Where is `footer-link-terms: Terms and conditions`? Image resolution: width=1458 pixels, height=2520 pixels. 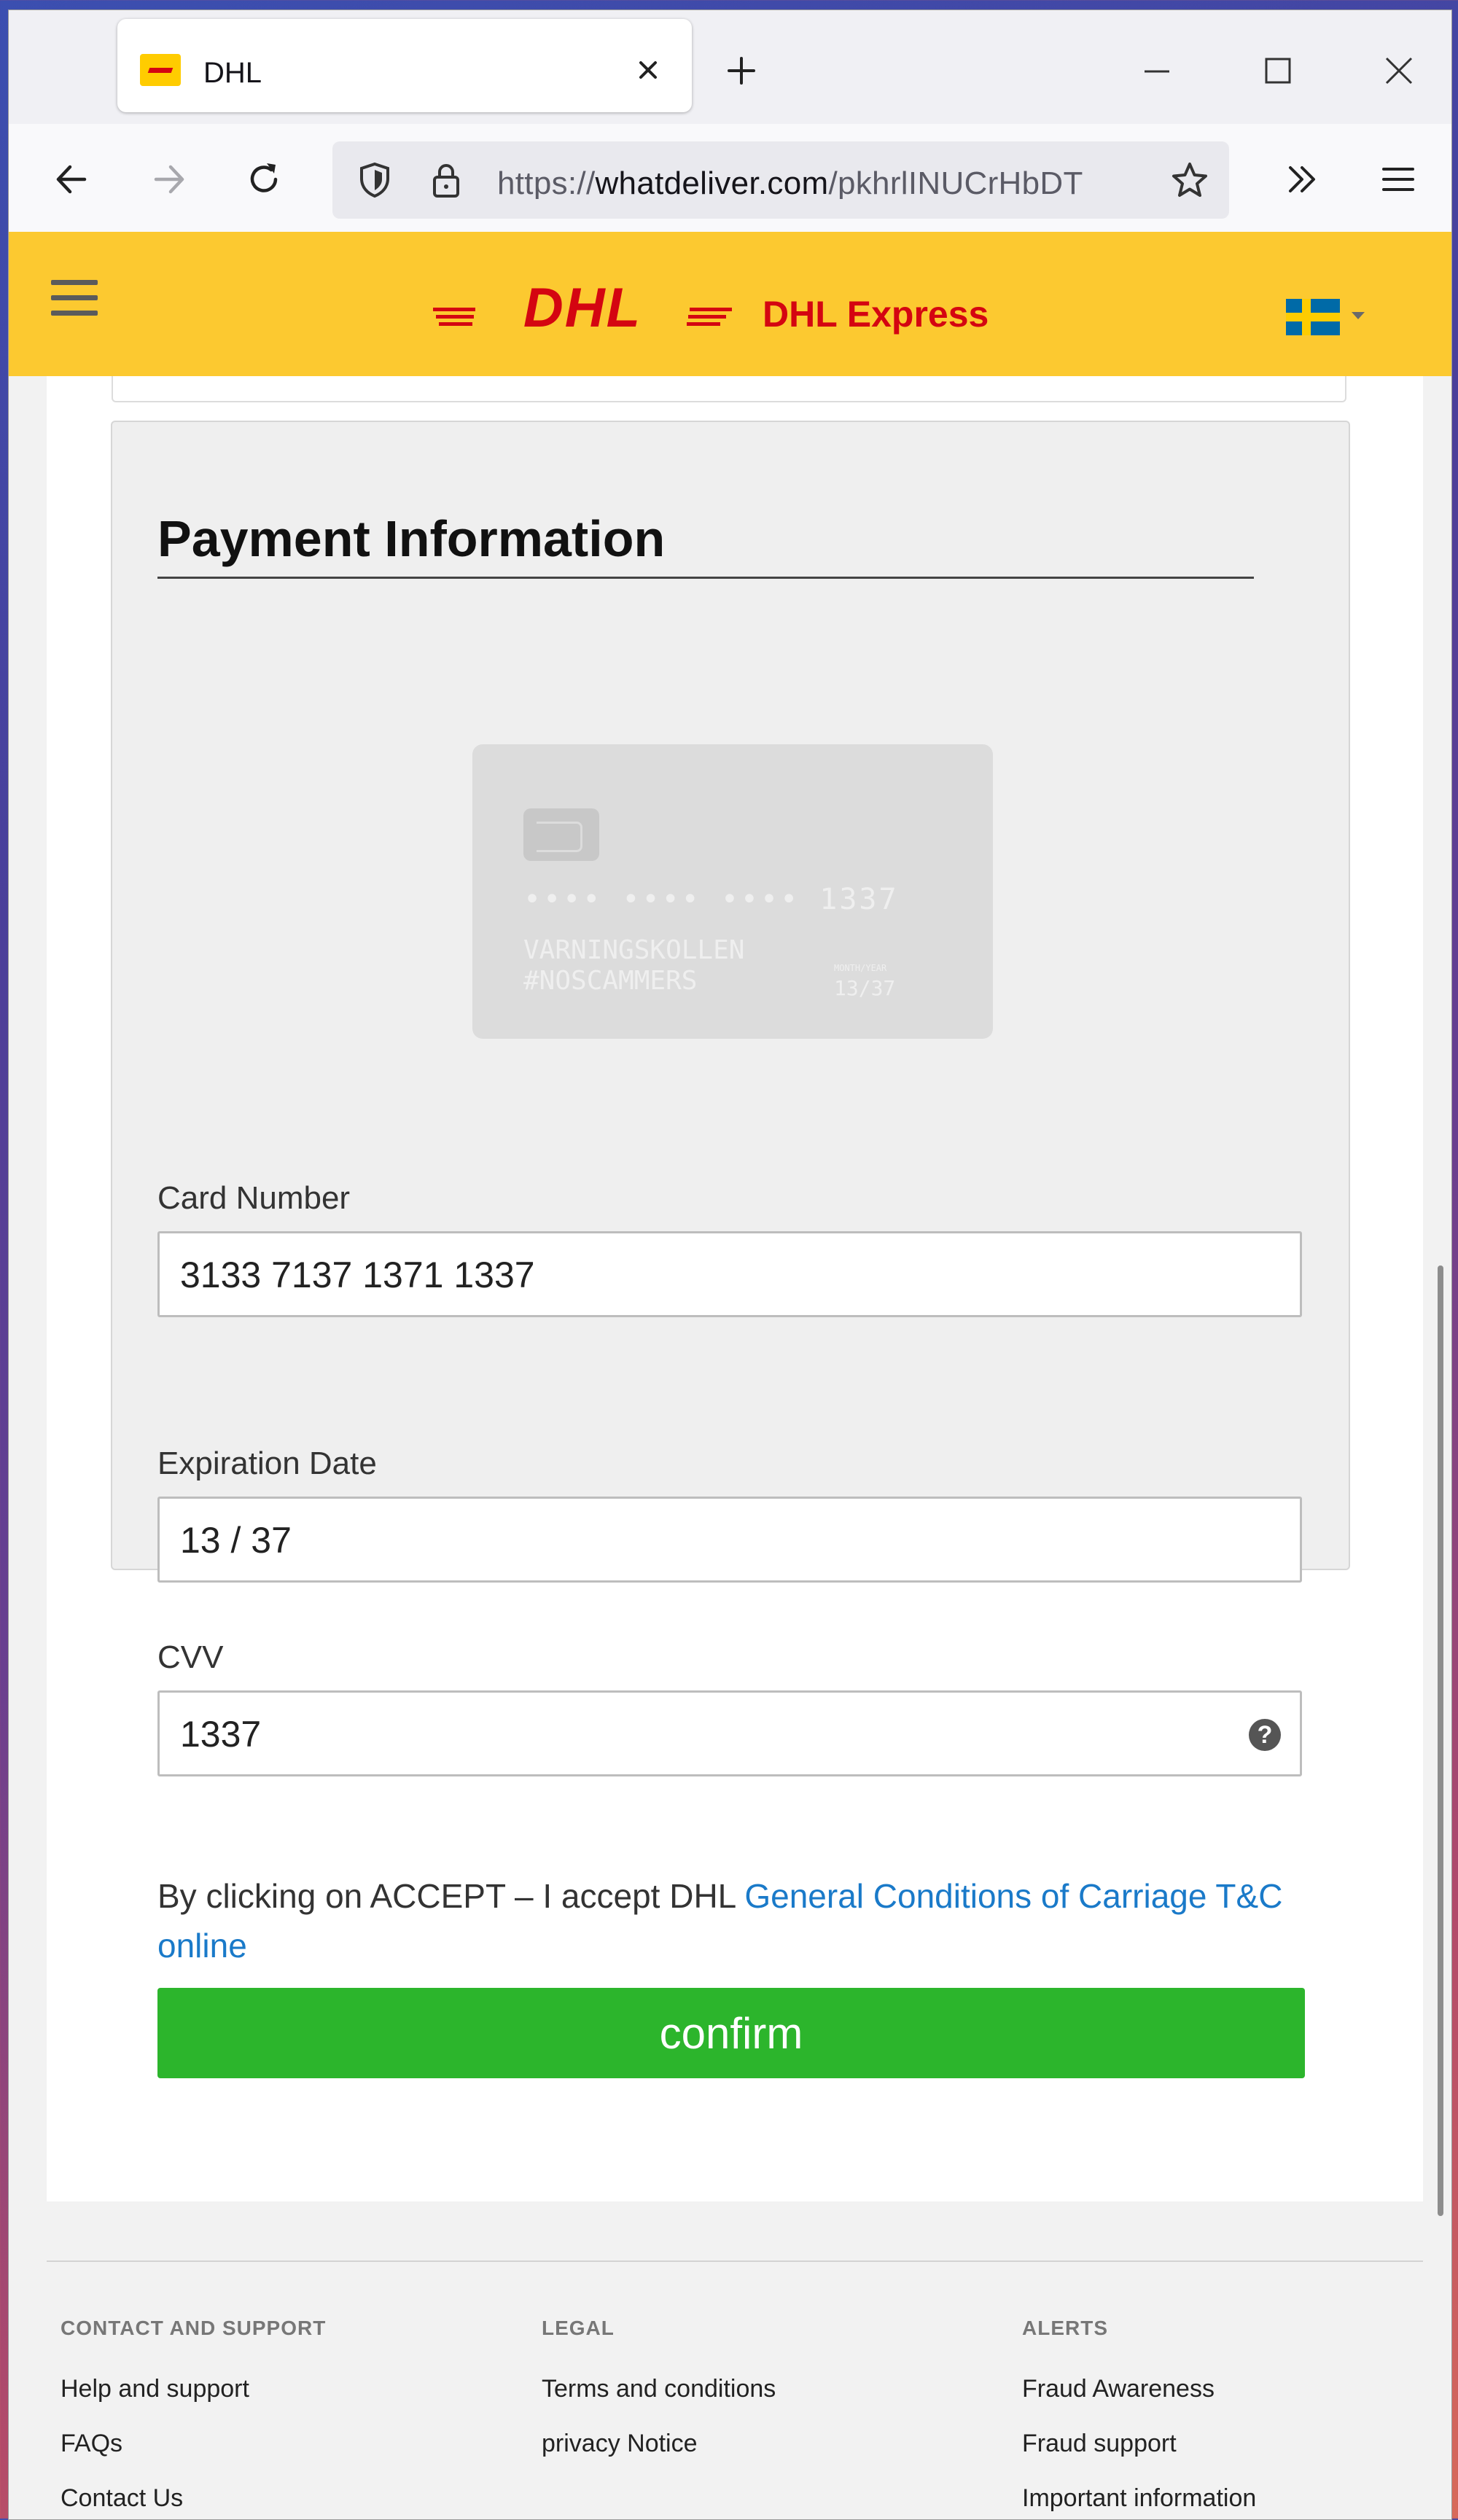
footer-link-terms: Terms and conditions is located at coordinates (659, 2389).